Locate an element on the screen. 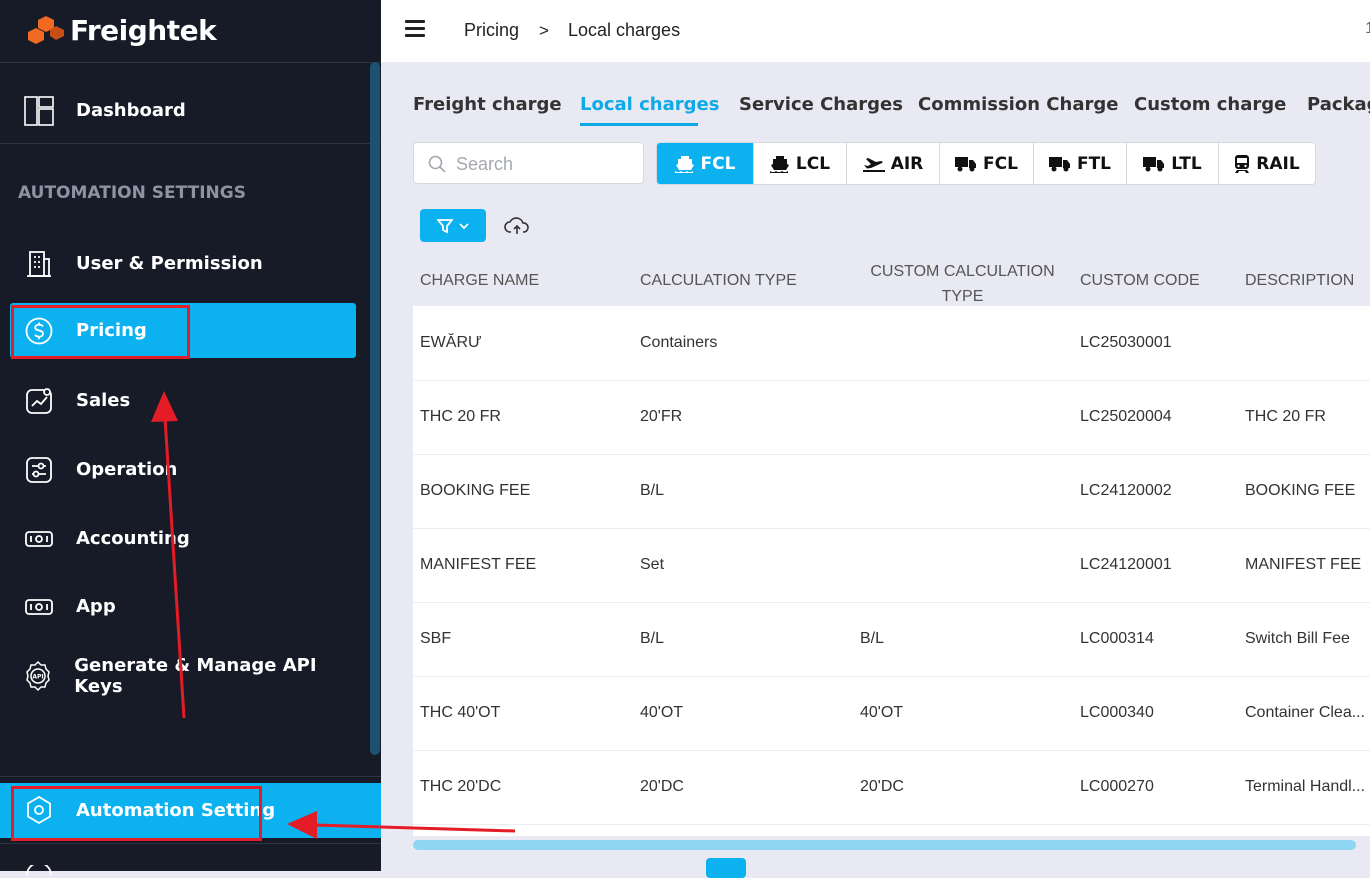 This screenshot has height=878, width=1370. section-title: AUTOMATION SETTINGS is located at coordinates (132, 193).